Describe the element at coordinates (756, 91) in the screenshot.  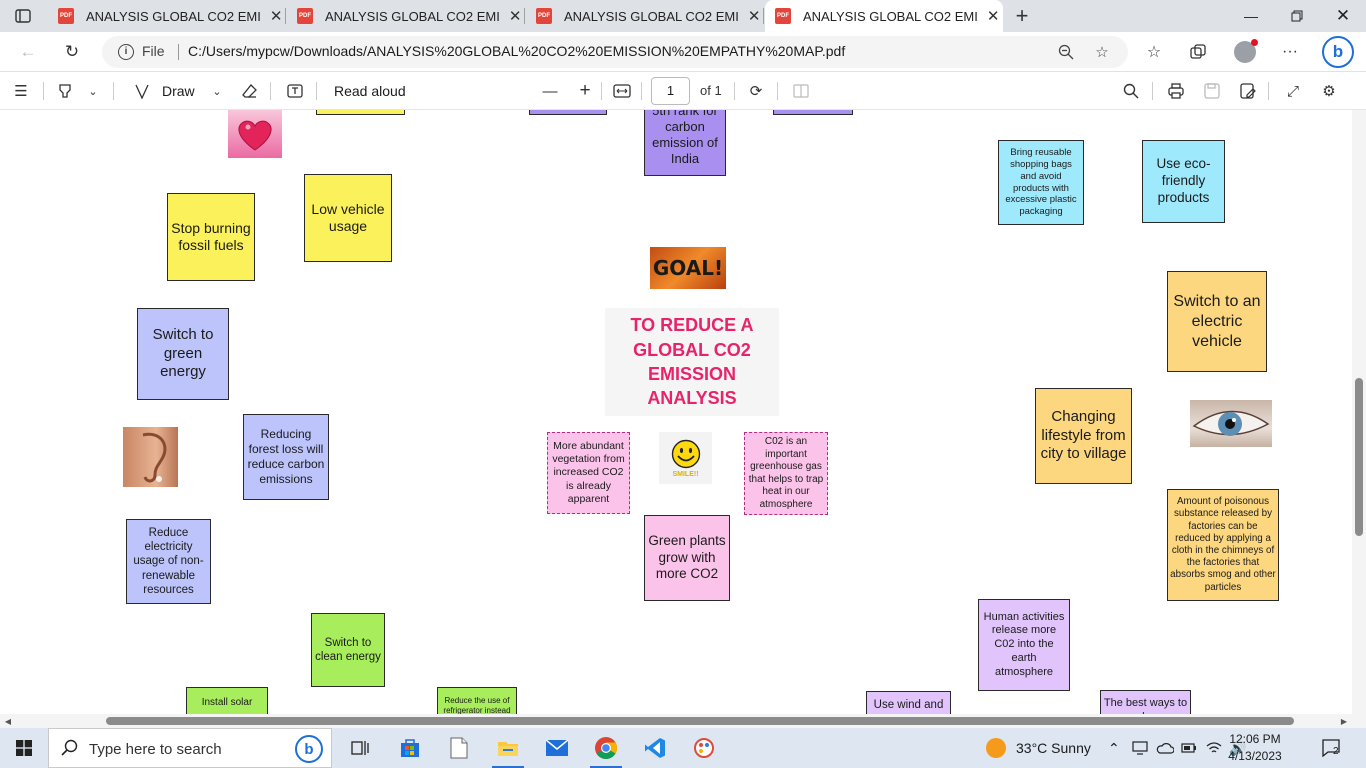
I see `rotate-icon: ⟳` at that location.